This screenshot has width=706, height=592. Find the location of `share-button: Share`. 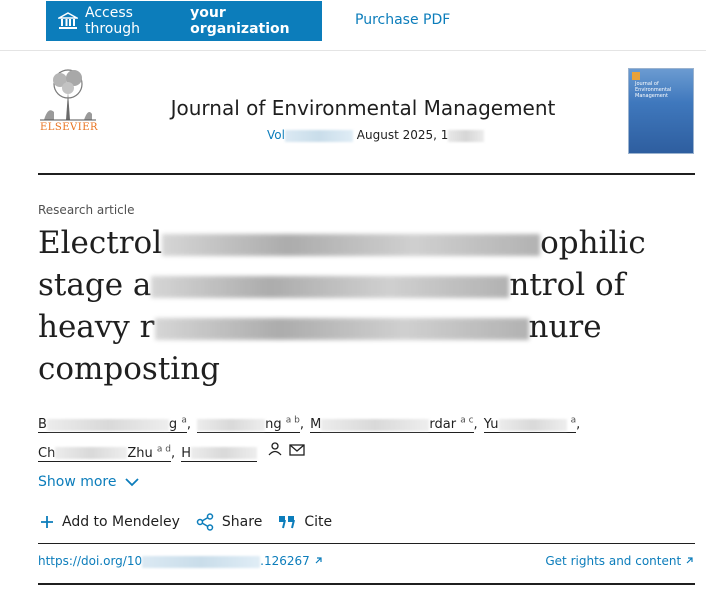

share-button: Share is located at coordinates (229, 522).